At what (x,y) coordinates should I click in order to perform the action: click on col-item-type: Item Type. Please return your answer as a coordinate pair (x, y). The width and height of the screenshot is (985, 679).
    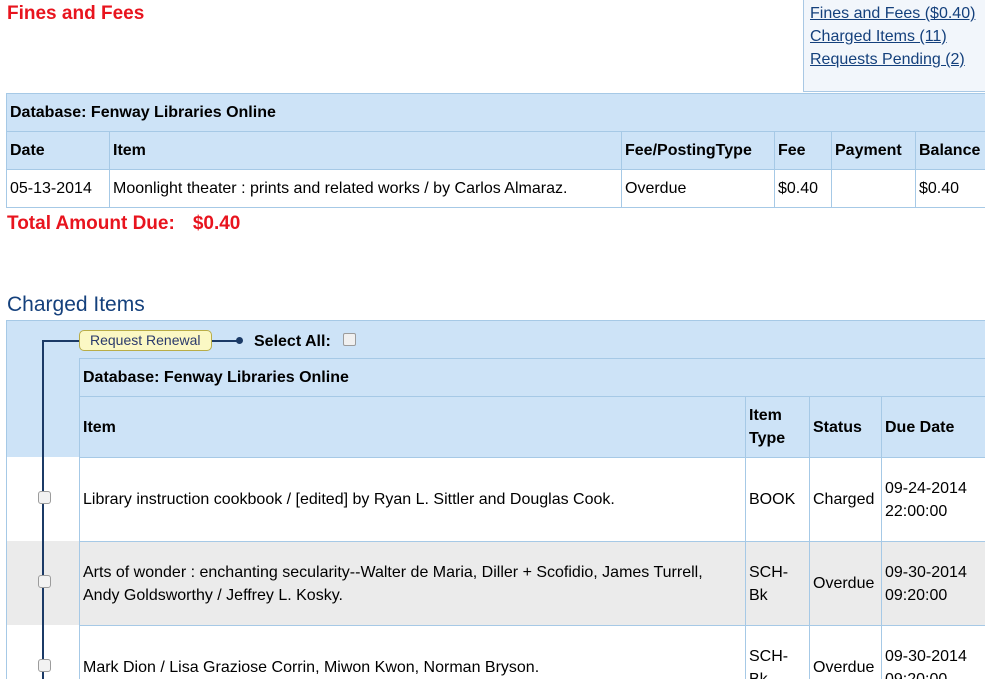
    Looking at the image, I should click on (777, 427).